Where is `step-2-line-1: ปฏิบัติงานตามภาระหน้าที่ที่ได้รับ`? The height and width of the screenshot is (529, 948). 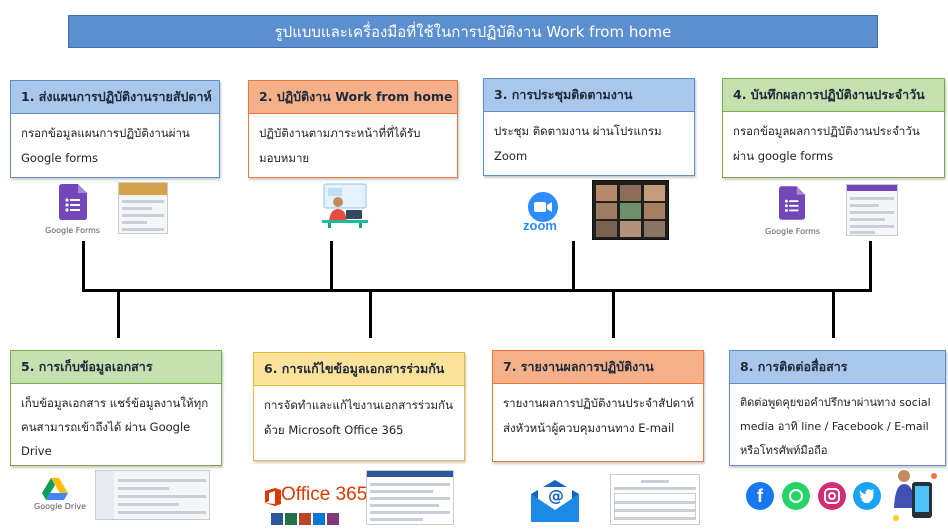
step-2-line-1: ปฏิบัติงานตามภาระหน้าที่ที่ได้รับ is located at coordinates (340, 133).